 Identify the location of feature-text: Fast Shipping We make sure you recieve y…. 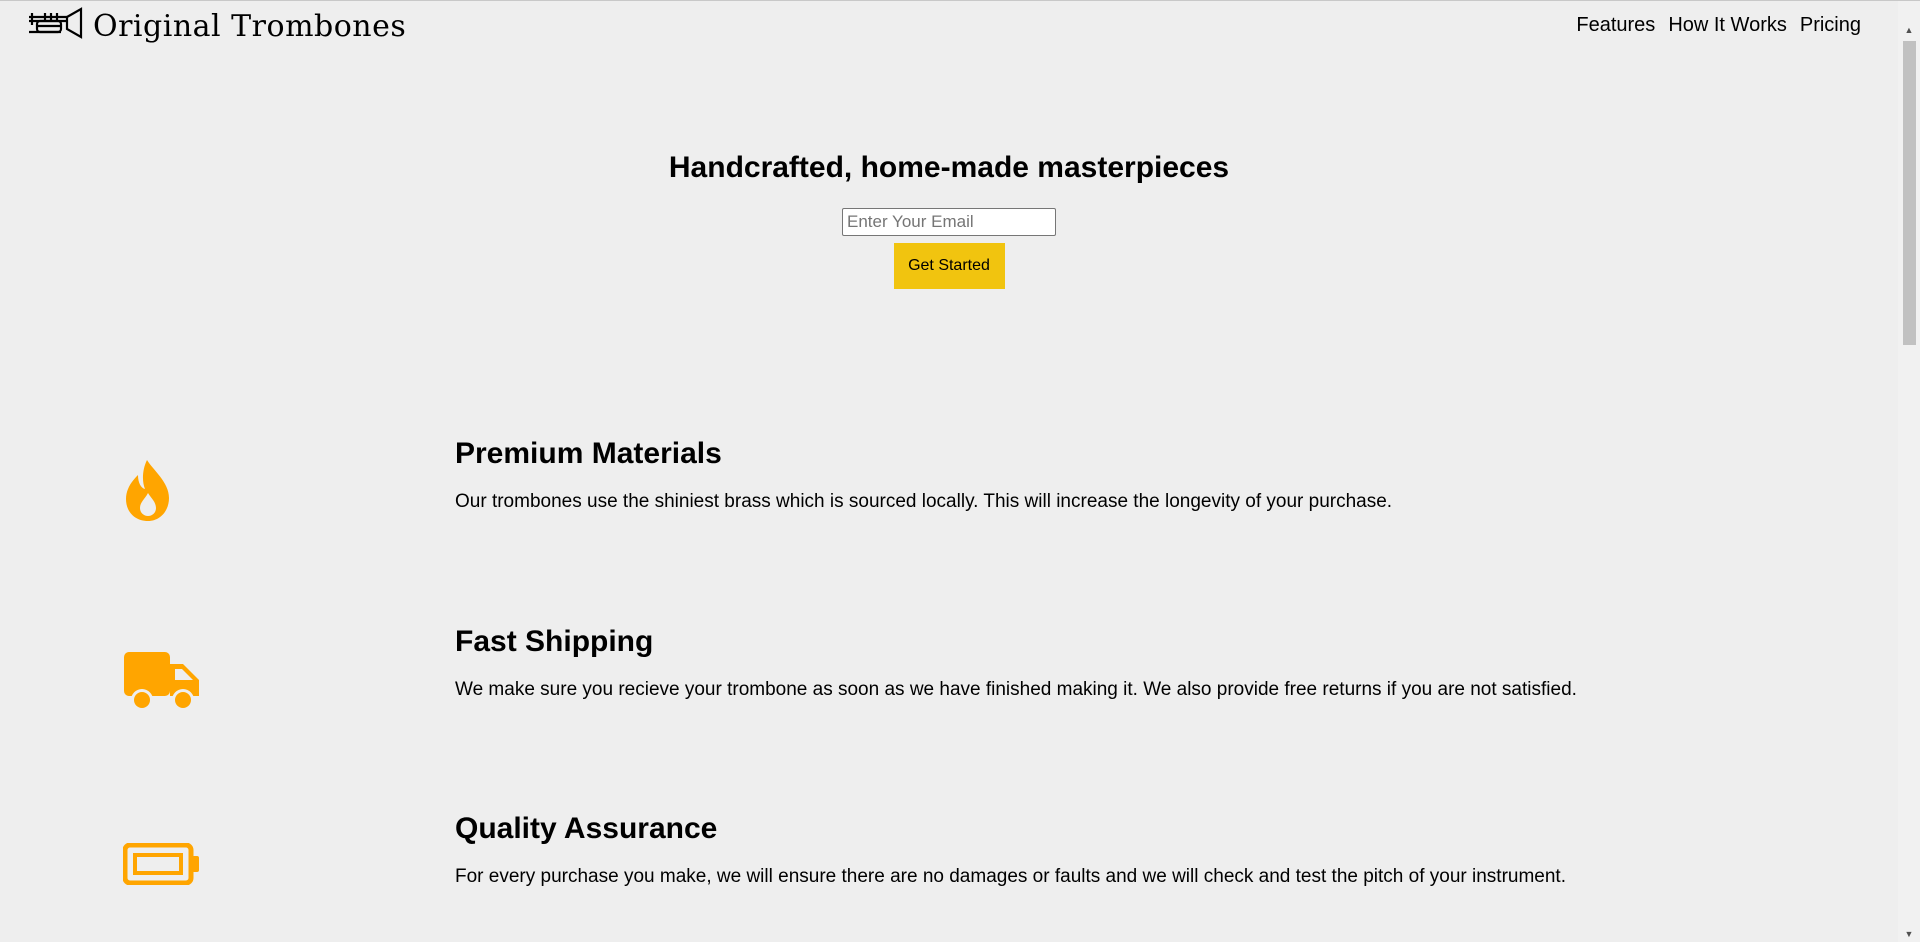
(1016, 663).